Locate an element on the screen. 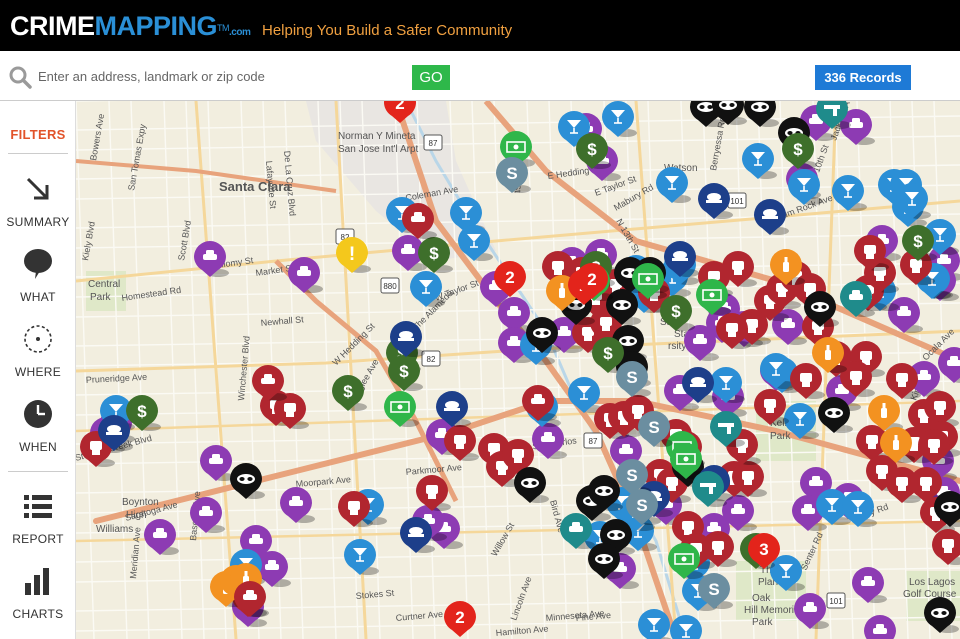 This screenshot has height=639, width=960. highway-shield: 880 is located at coordinates (390, 285).